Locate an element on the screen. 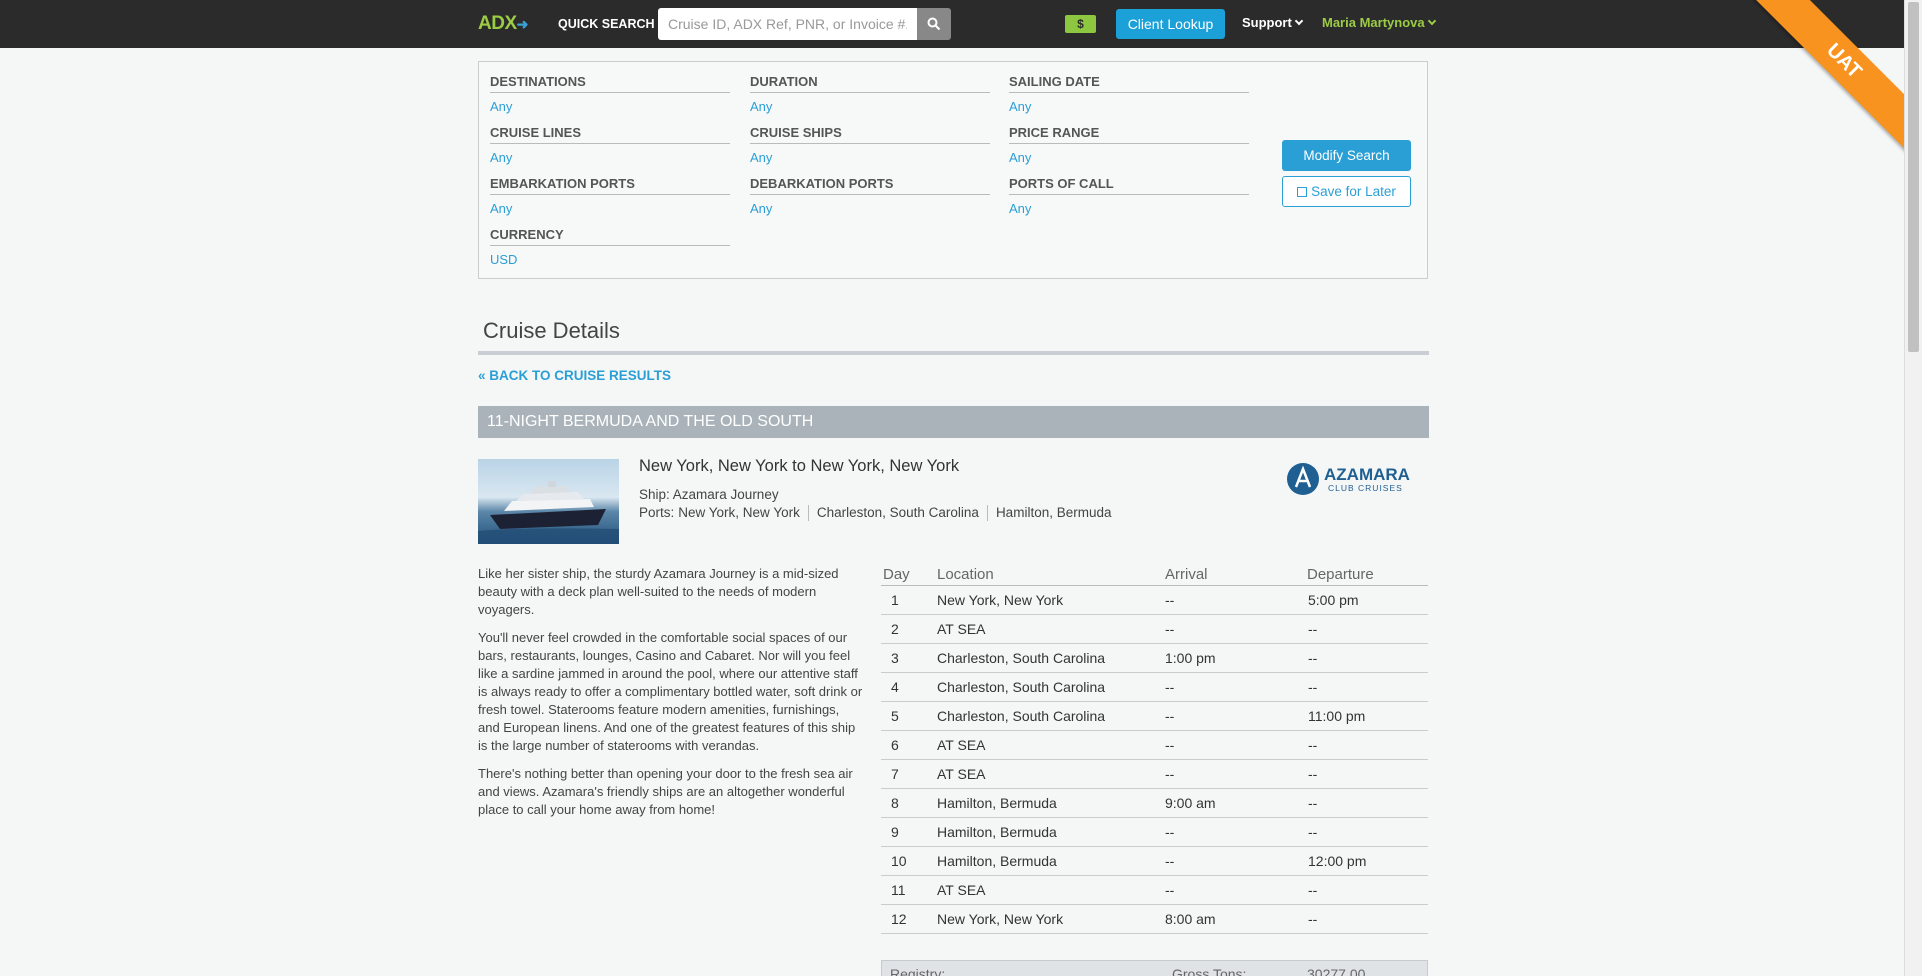  table-row: 7 AT SEA -- -- is located at coordinates (1154, 774).